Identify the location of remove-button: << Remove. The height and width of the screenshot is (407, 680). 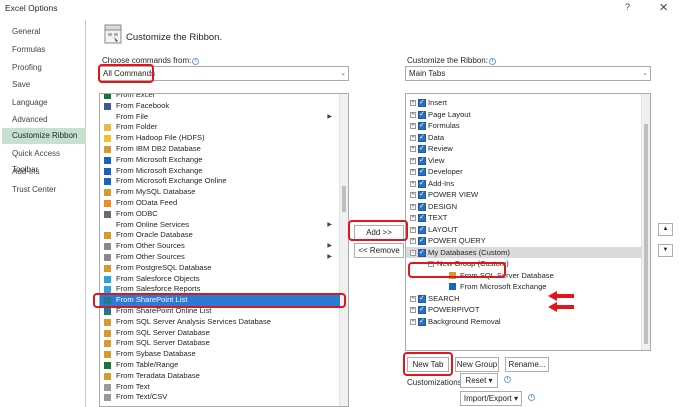
(379, 250).